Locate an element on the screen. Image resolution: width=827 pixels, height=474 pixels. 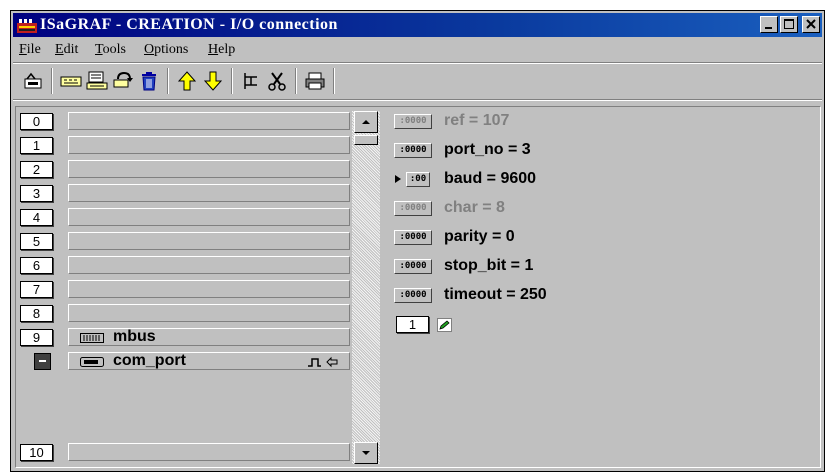
slot-number: 4 is located at coordinates (36, 217).